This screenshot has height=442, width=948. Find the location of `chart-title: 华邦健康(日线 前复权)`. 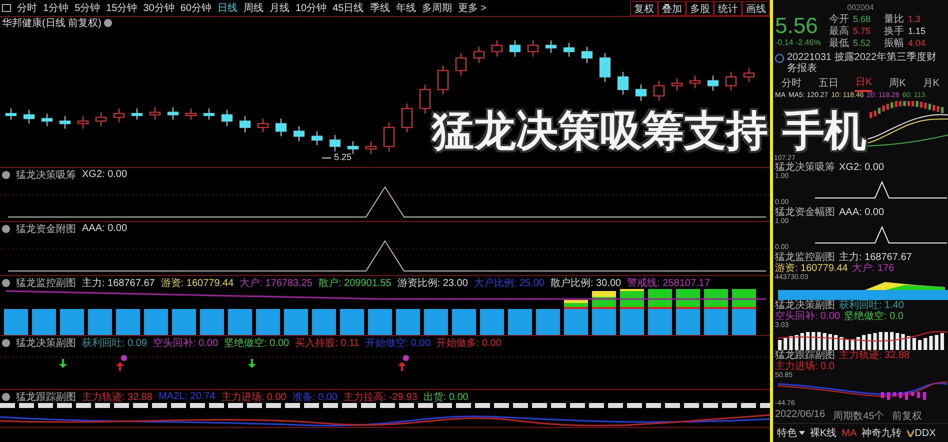

chart-title: 华邦健康(日线 前复权) is located at coordinates (52, 23).